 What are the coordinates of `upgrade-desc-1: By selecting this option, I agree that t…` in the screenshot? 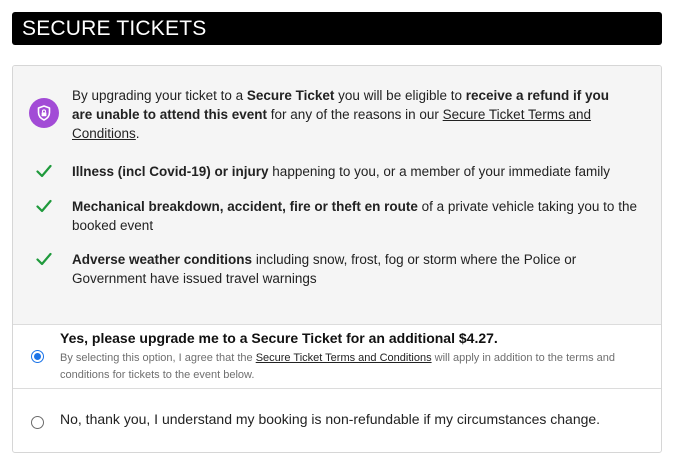 It's located at (158, 358).